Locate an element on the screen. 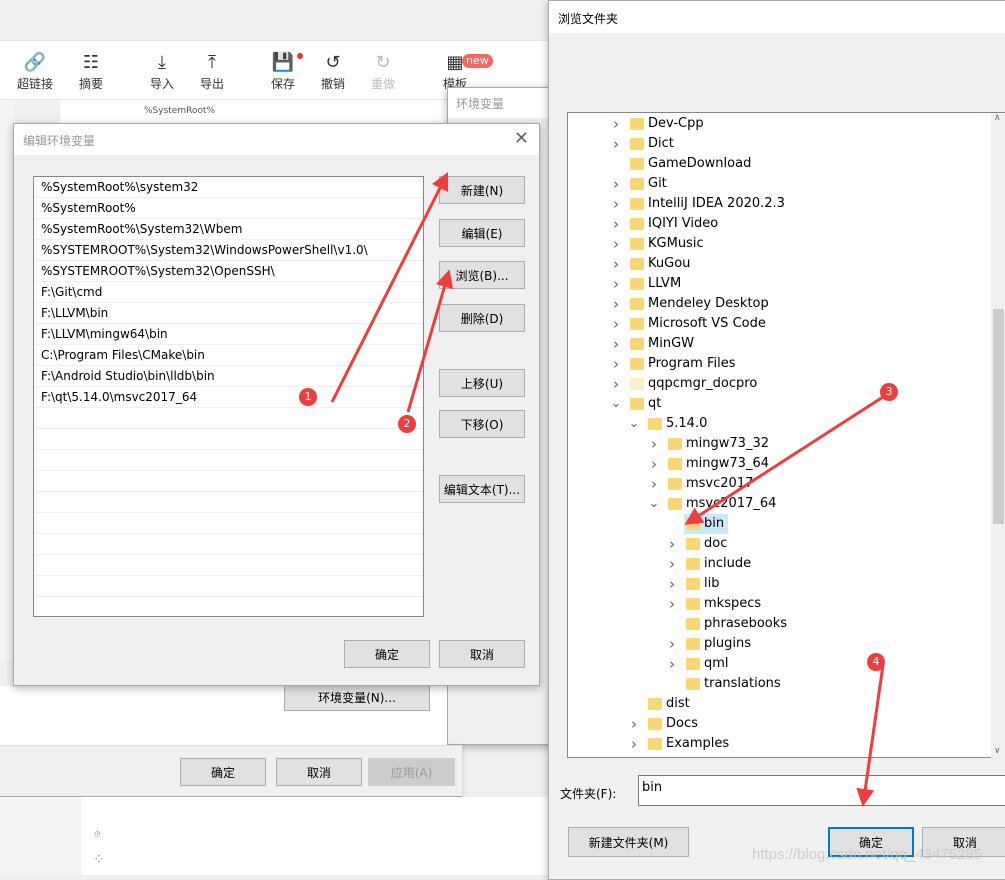 This screenshot has height=880, width=1005. step-badge-3: 3 is located at coordinates (889, 392).